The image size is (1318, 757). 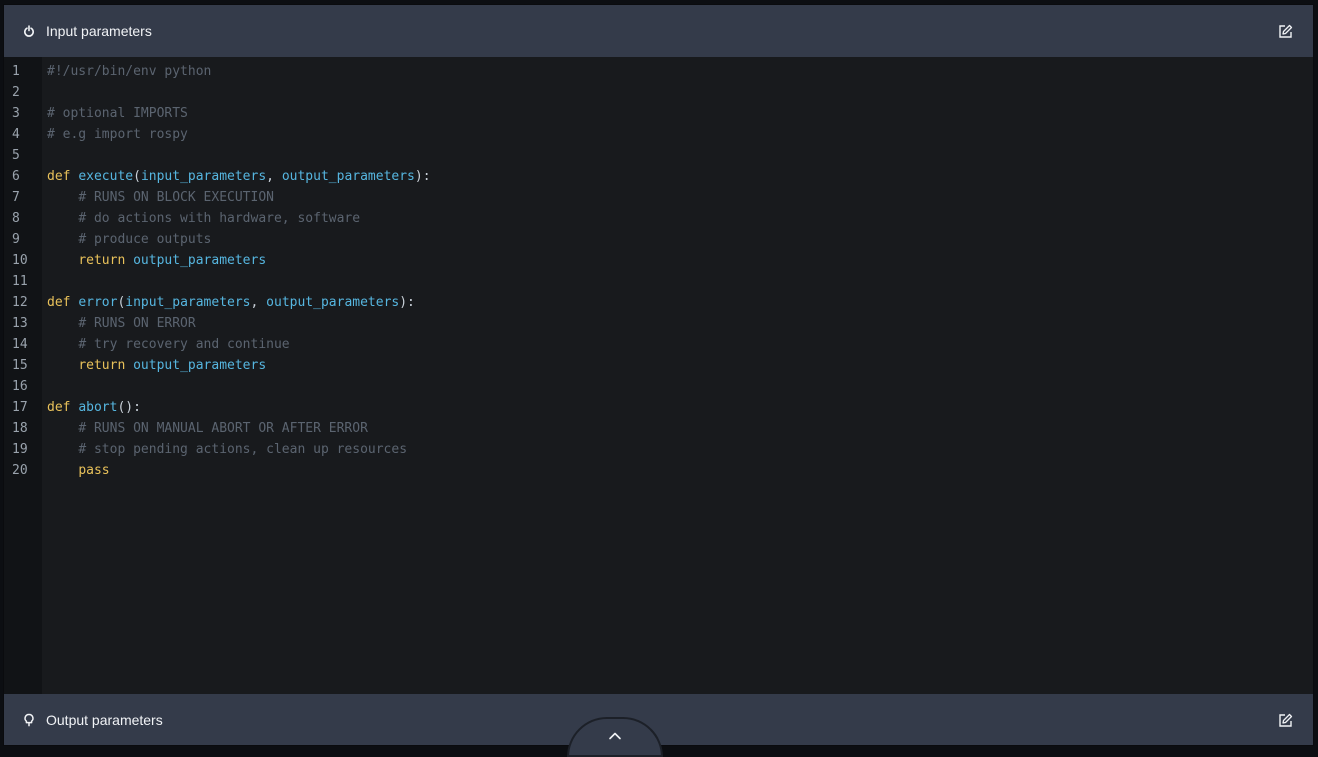 I want to click on code-line: # RUNS ON BLOCK EXECUTION, so click(x=677, y=197).